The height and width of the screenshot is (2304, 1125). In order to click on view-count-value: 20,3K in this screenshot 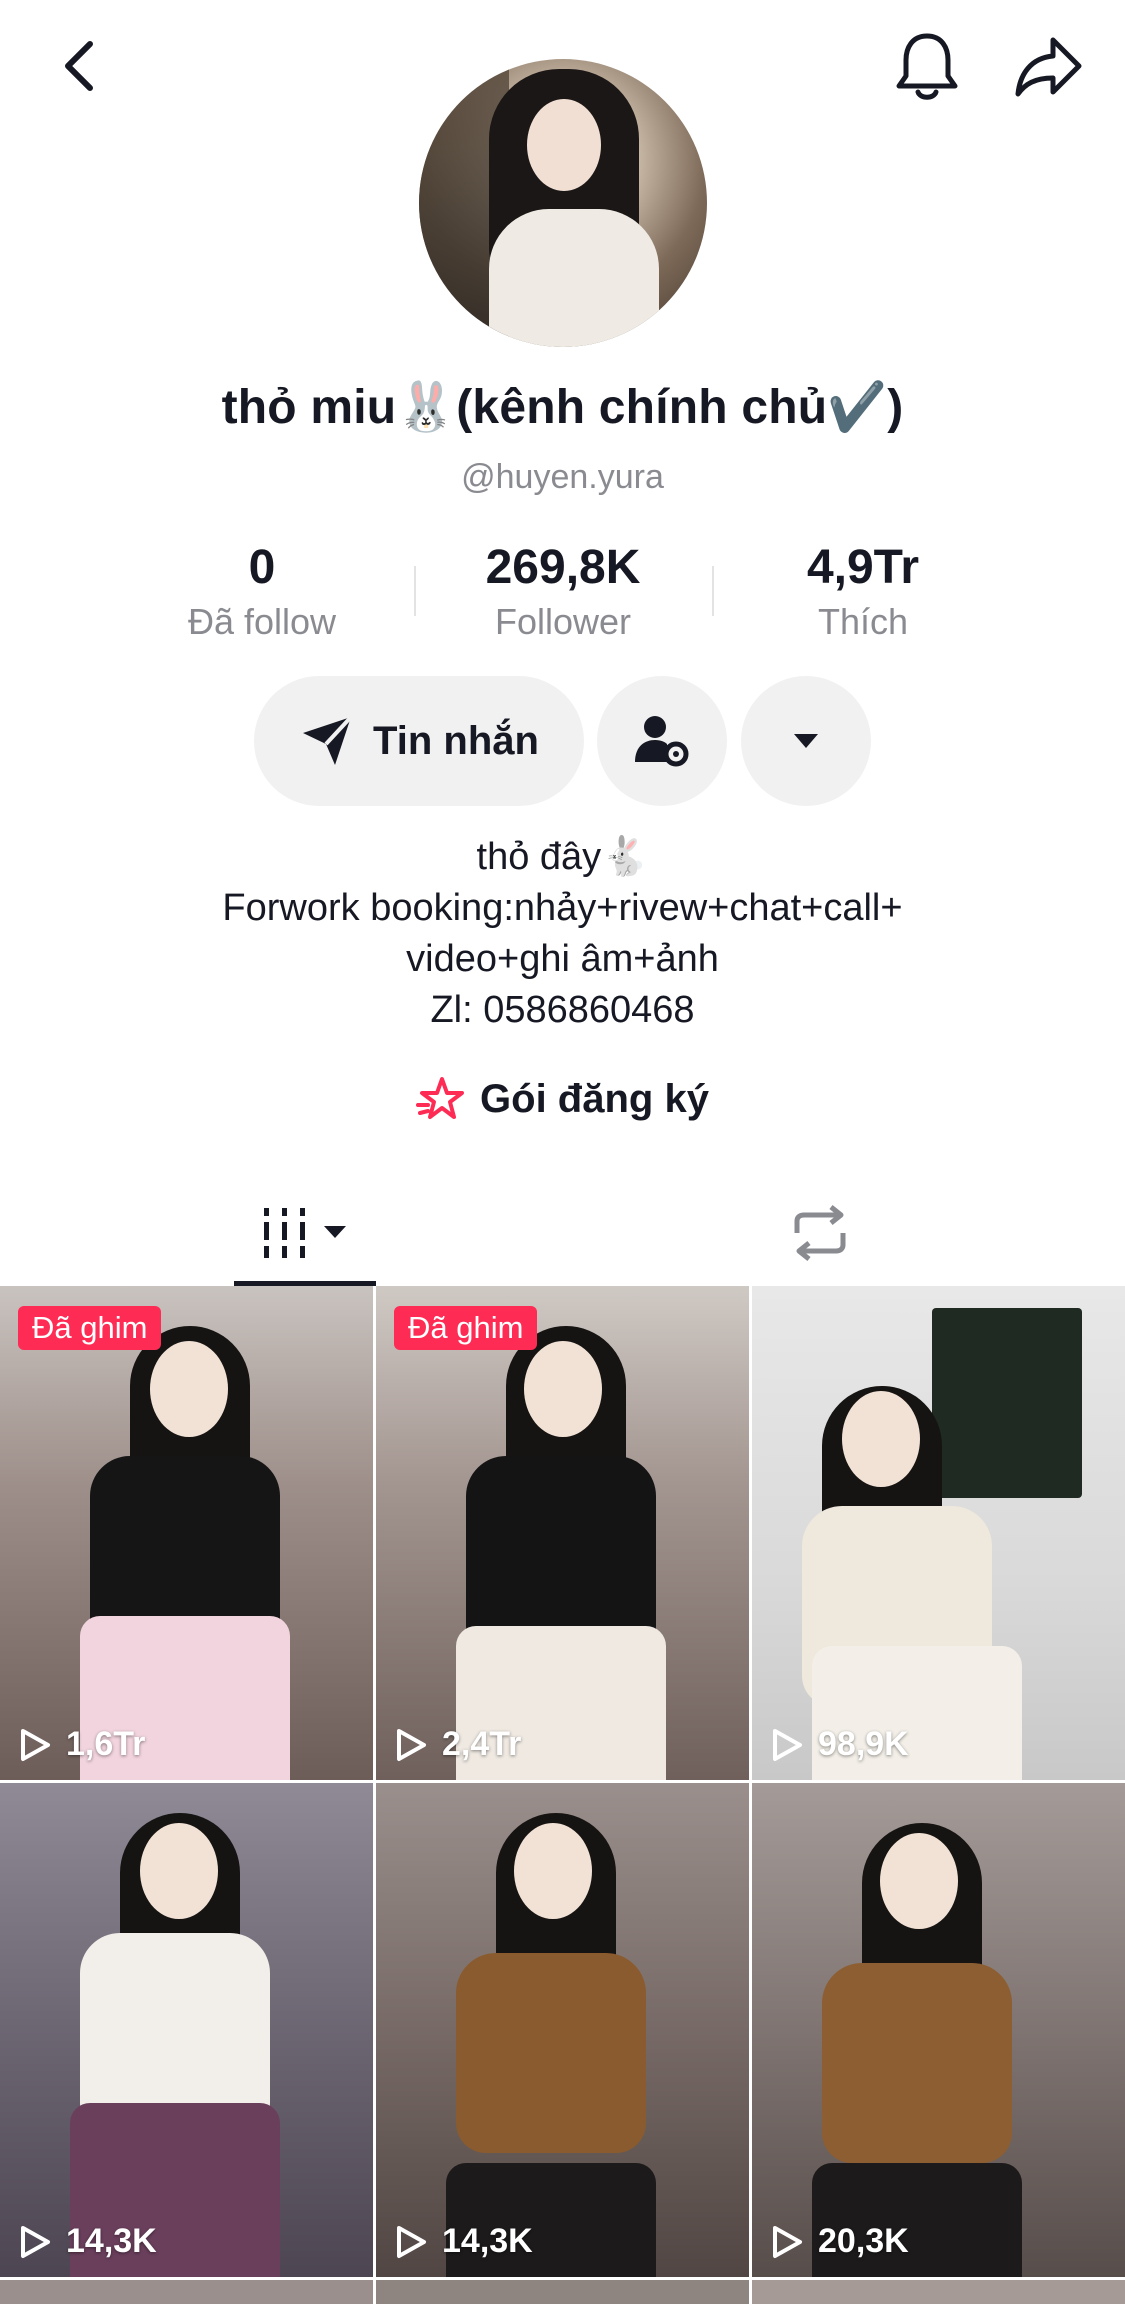, I will do `click(863, 2241)`.